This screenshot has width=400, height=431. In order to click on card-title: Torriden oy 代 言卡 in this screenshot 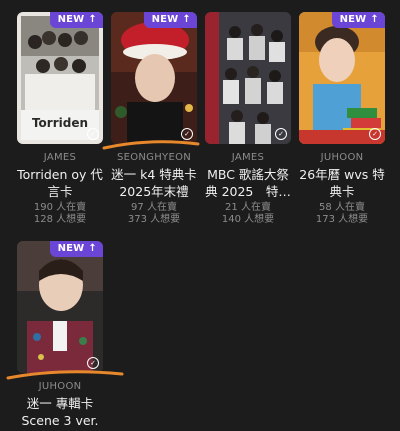, I will do `click(60, 183)`.